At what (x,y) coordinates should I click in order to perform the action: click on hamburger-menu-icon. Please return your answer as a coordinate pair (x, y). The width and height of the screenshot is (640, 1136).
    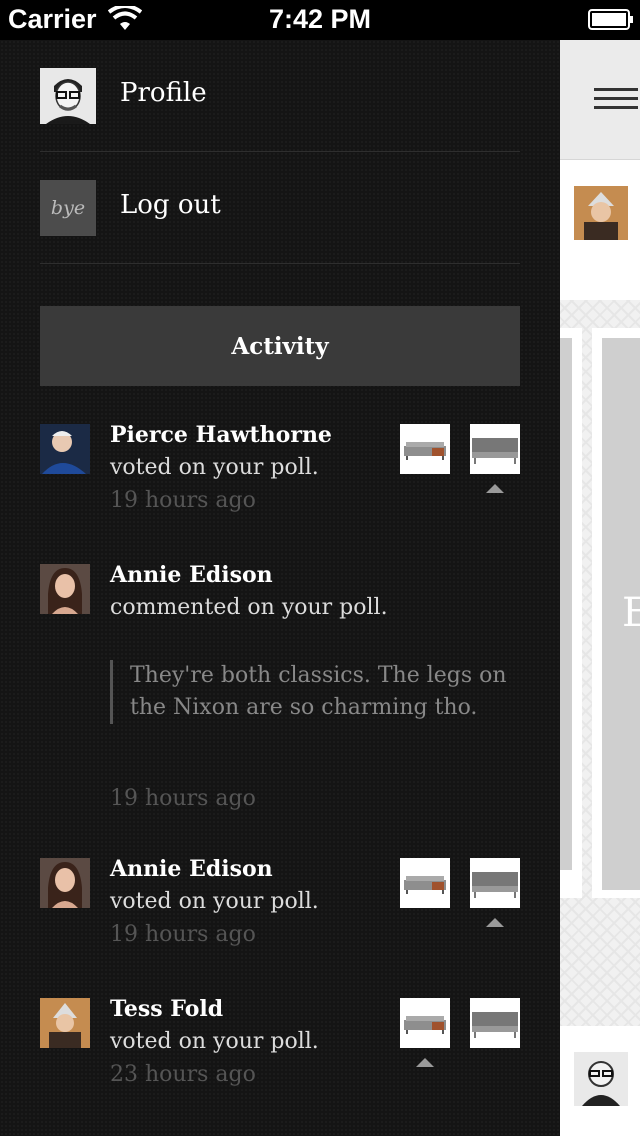
    Looking at the image, I should click on (616, 100).